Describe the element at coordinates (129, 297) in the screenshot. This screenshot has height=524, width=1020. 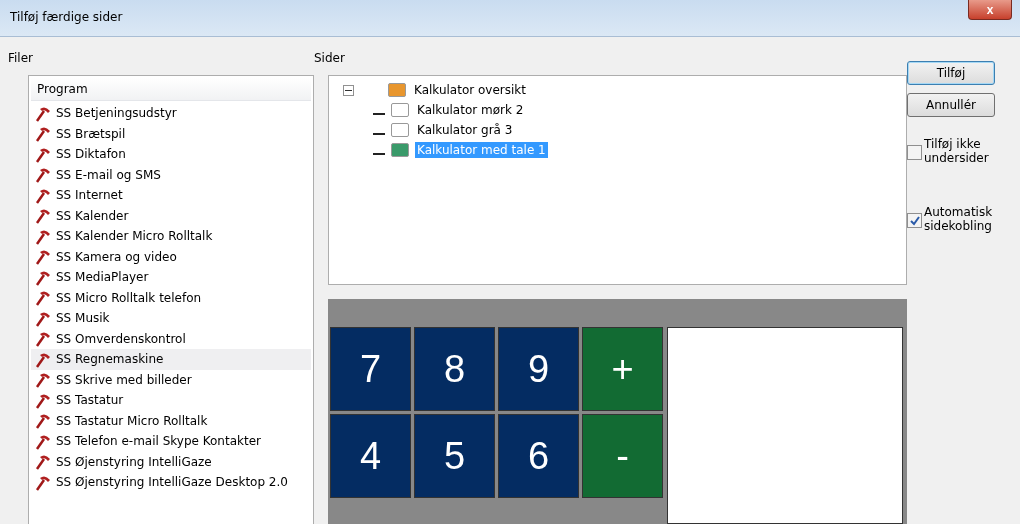
I see `program-name: SS Micro Rolltalk telefon` at that location.